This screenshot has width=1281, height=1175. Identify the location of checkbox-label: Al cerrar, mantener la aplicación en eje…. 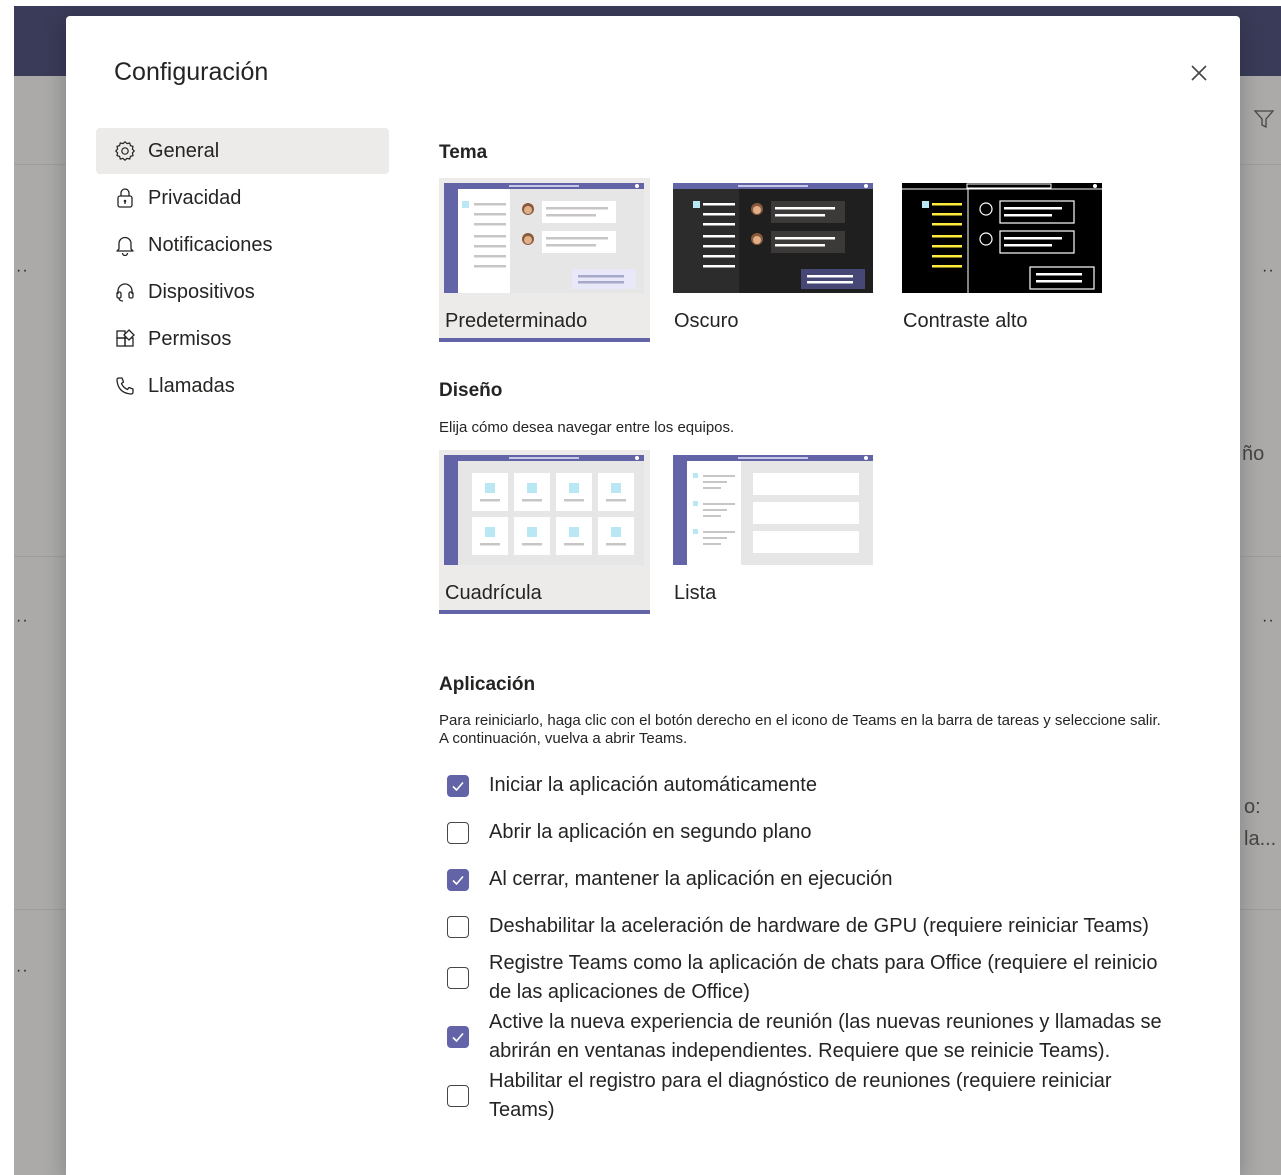
(691, 879).